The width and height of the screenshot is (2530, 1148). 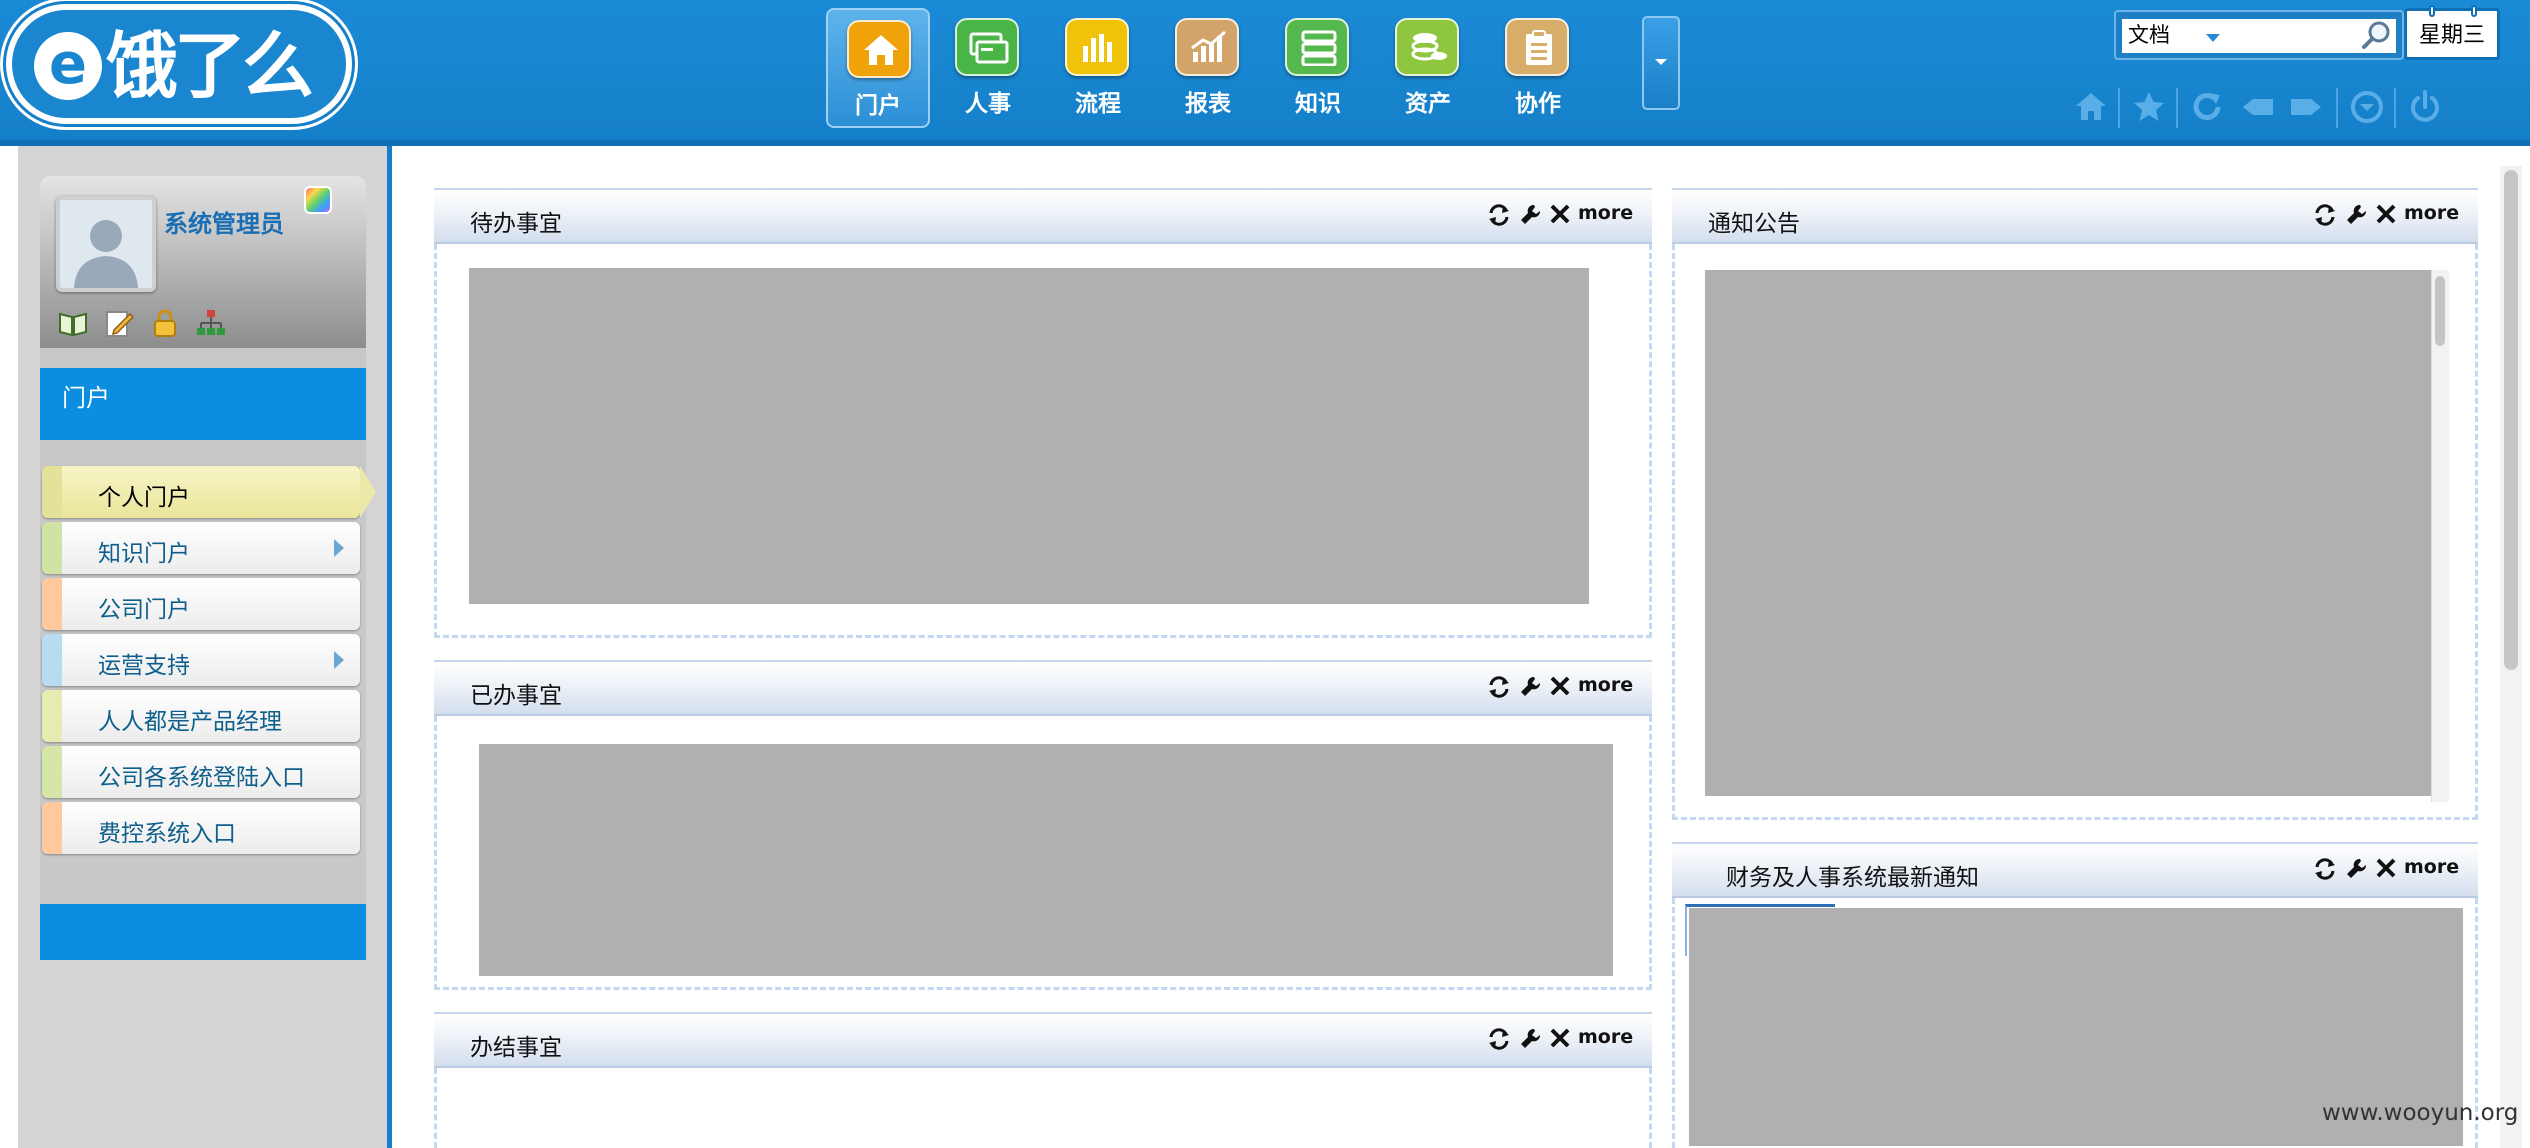 I want to click on search-button, so click(x=2378, y=36).